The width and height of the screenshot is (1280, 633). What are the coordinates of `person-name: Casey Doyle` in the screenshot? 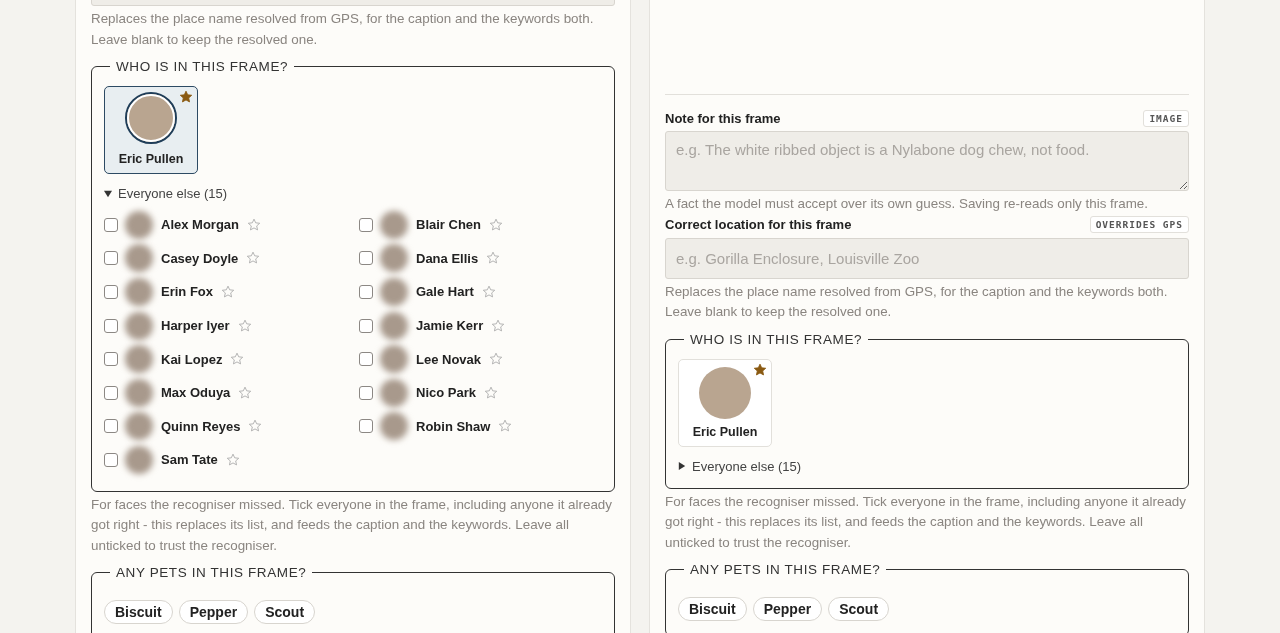 It's located at (200, 258).